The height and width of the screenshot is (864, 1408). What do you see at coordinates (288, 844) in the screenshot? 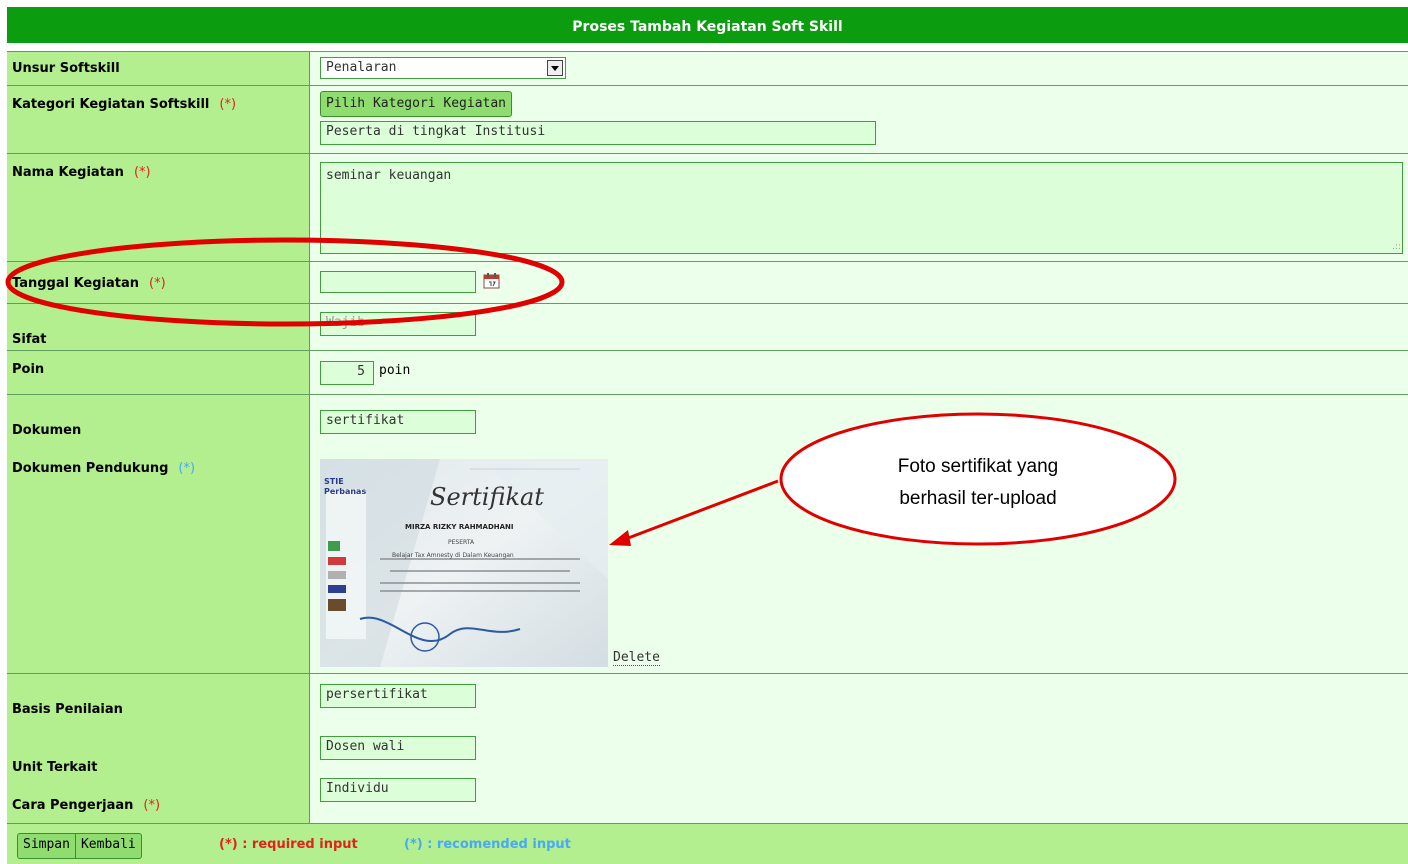
I see `required-legend: (*) : required input` at bounding box center [288, 844].